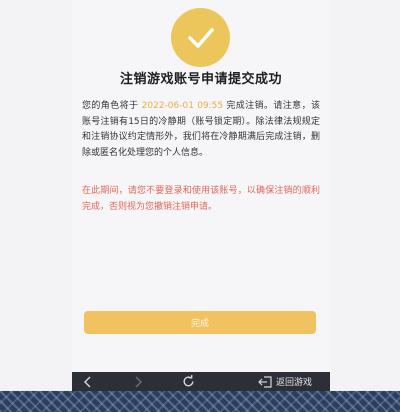 Image resolution: width=400 pixels, height=412 pixels. I want to click on back-arrow-icon, so click(87, 381).